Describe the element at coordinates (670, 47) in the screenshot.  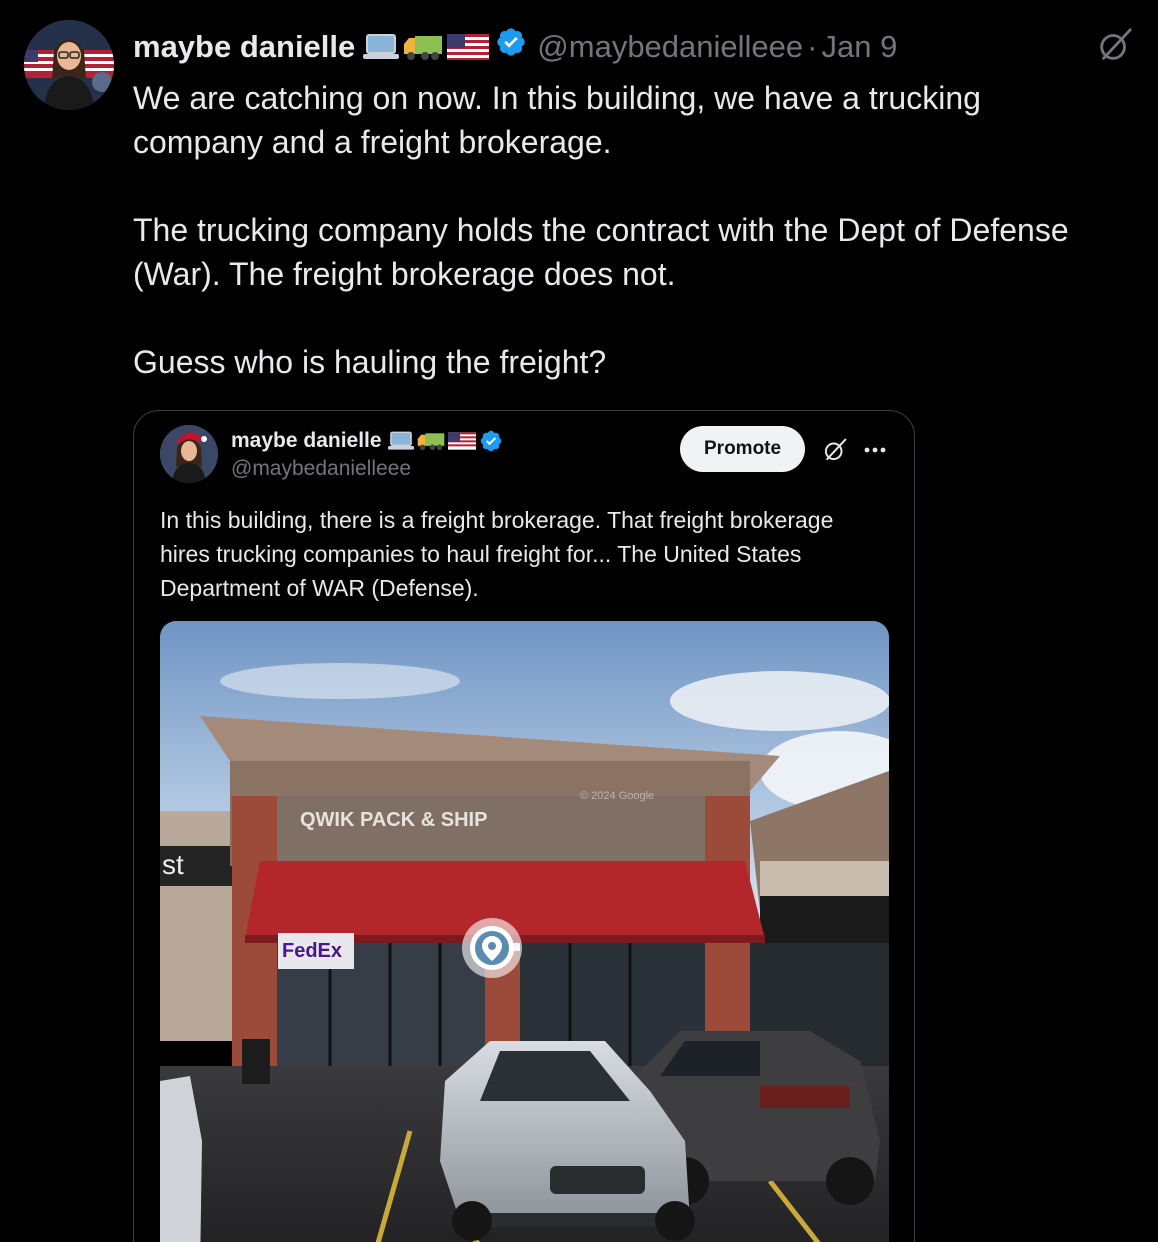
I see `user-handle: @maybedanielleee` at that location.